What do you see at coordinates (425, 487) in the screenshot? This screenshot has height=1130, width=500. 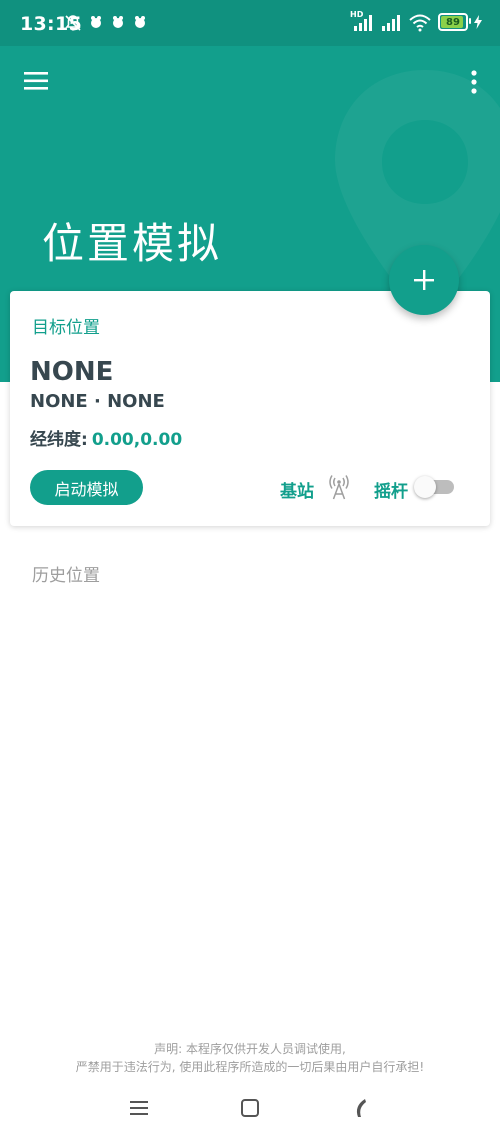 I see `toggle-thumb` at bounding box center [425, 487].